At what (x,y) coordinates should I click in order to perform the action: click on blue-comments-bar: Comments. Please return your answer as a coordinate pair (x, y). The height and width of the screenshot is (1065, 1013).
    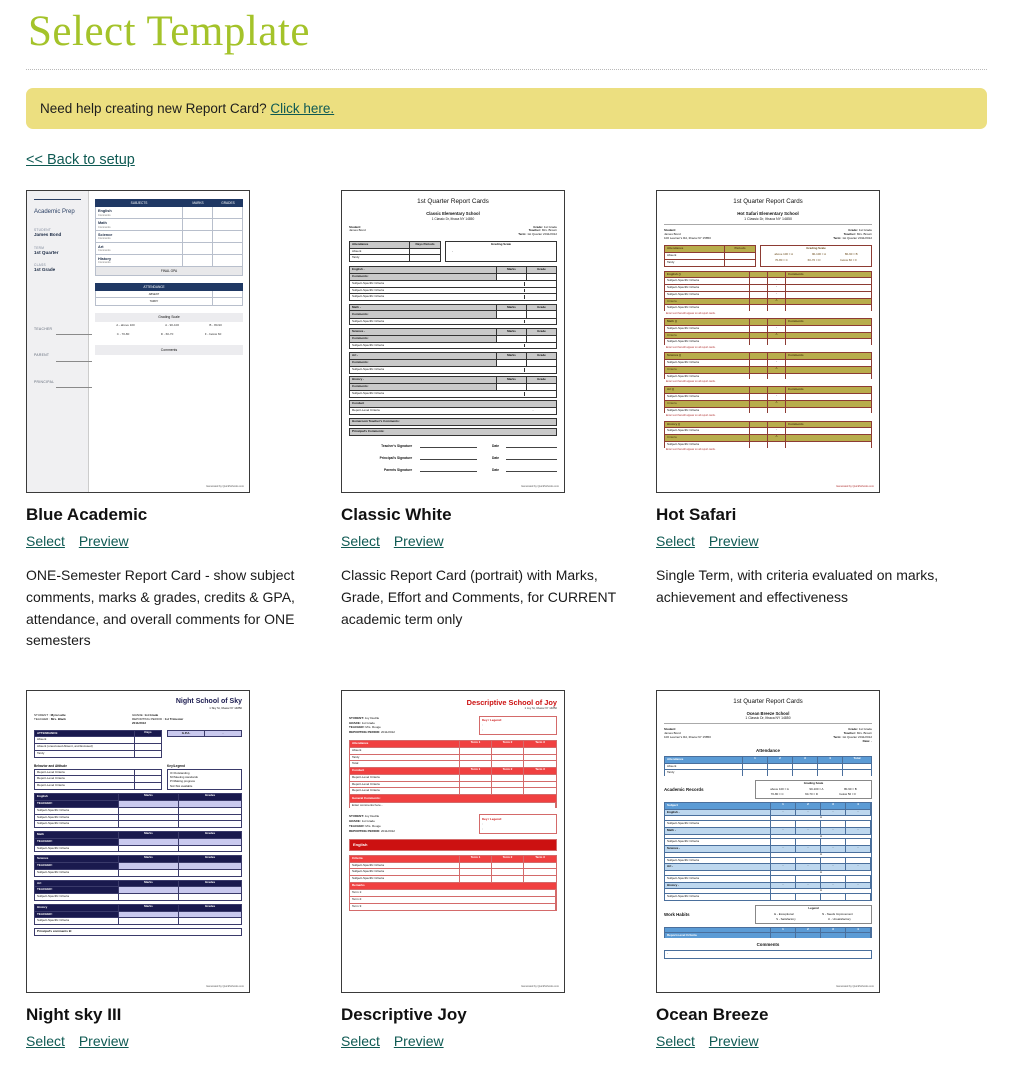
    Looking at the image, I should click on (169, 350).